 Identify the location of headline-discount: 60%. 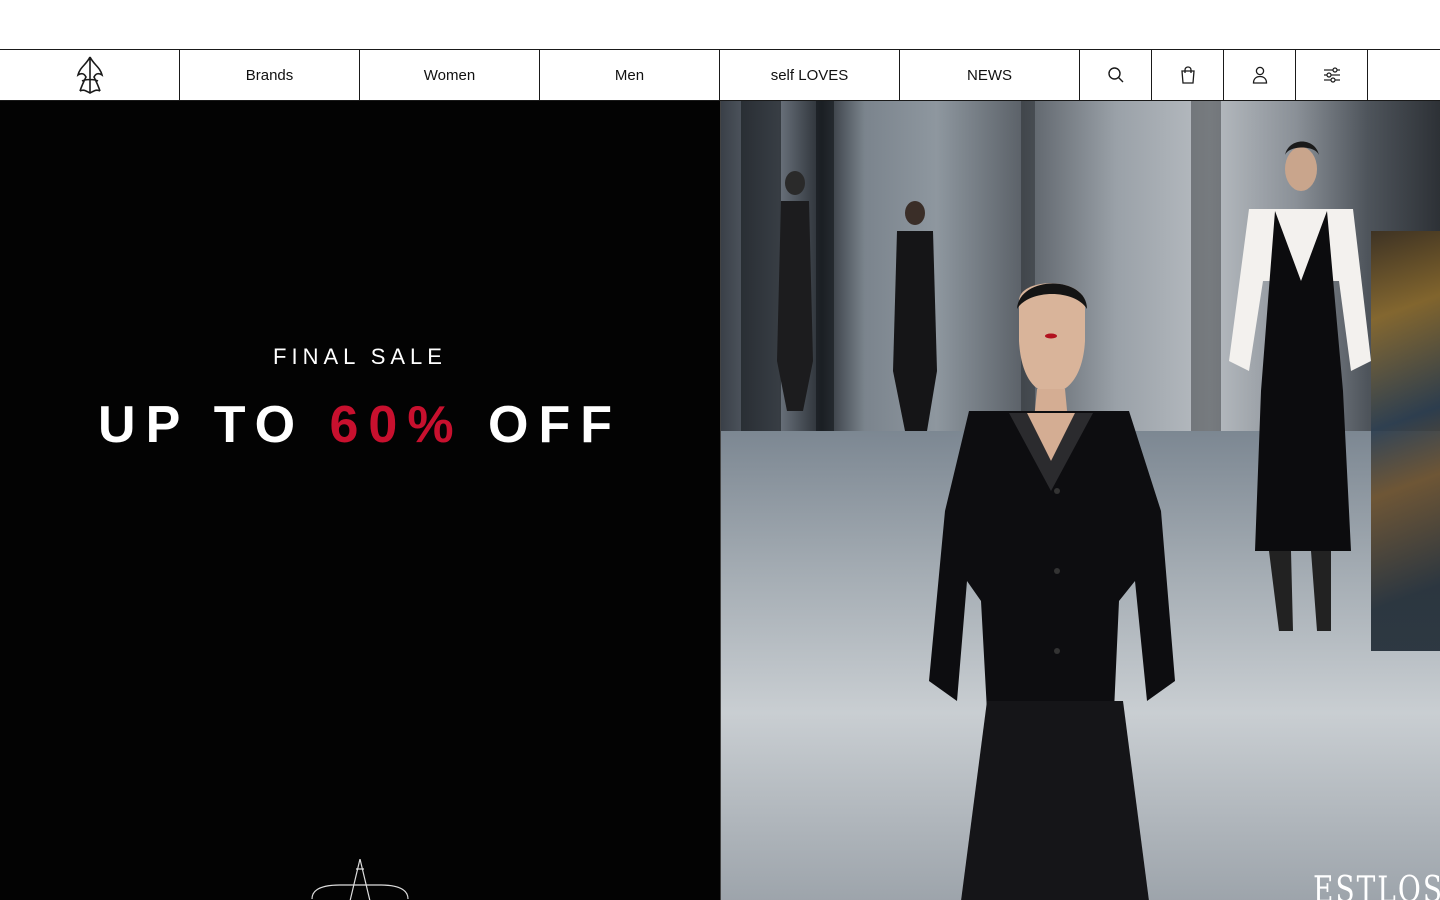
(396, 425).